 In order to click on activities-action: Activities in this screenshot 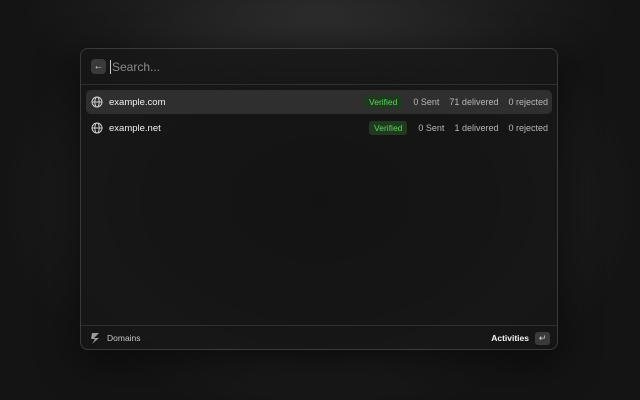, I will do `click(510, 338)`.